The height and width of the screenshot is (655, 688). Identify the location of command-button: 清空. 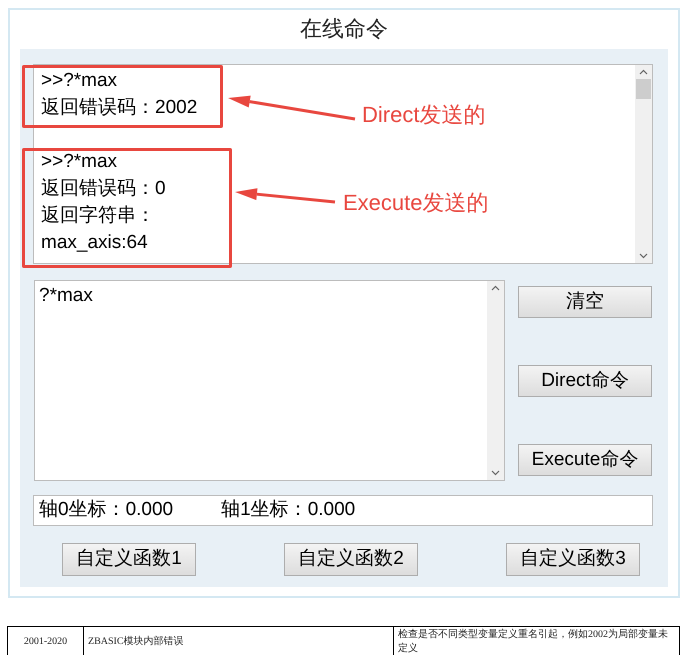
(585, 302).